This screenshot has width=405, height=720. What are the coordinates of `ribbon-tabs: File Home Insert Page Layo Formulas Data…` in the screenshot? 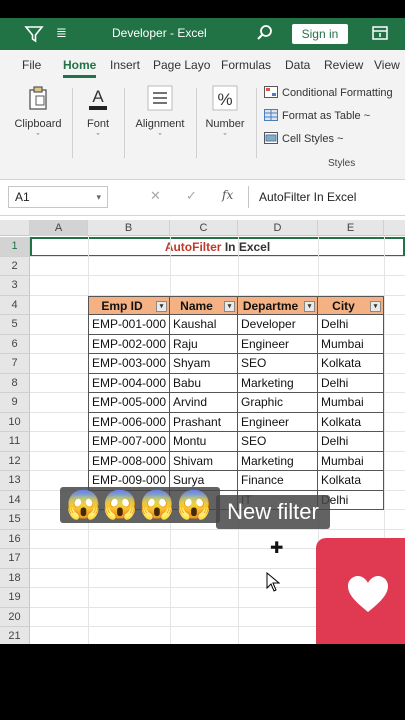 It's located at (202, 65).